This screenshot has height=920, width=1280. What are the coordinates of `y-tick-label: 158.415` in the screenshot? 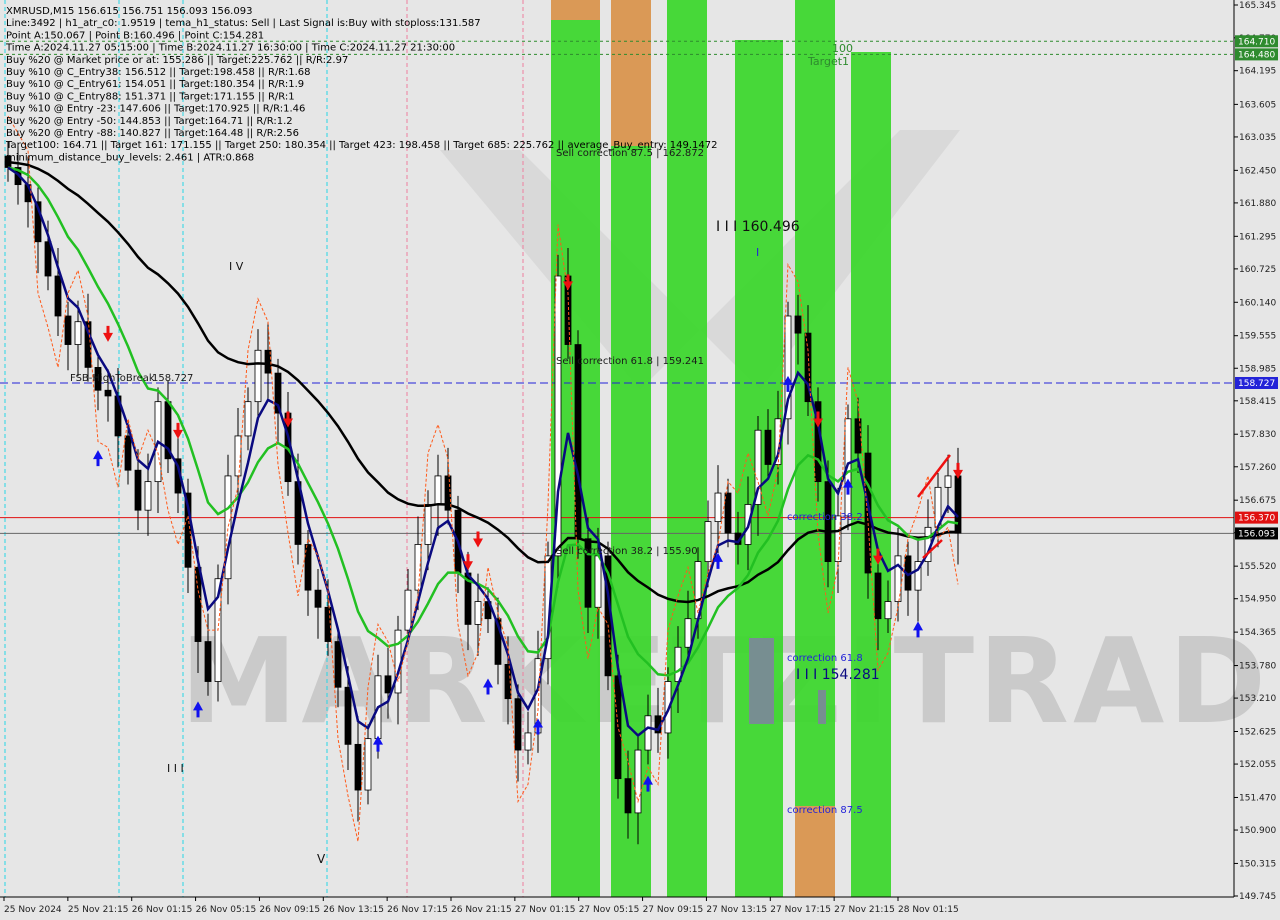 It's located at (1257, 402).